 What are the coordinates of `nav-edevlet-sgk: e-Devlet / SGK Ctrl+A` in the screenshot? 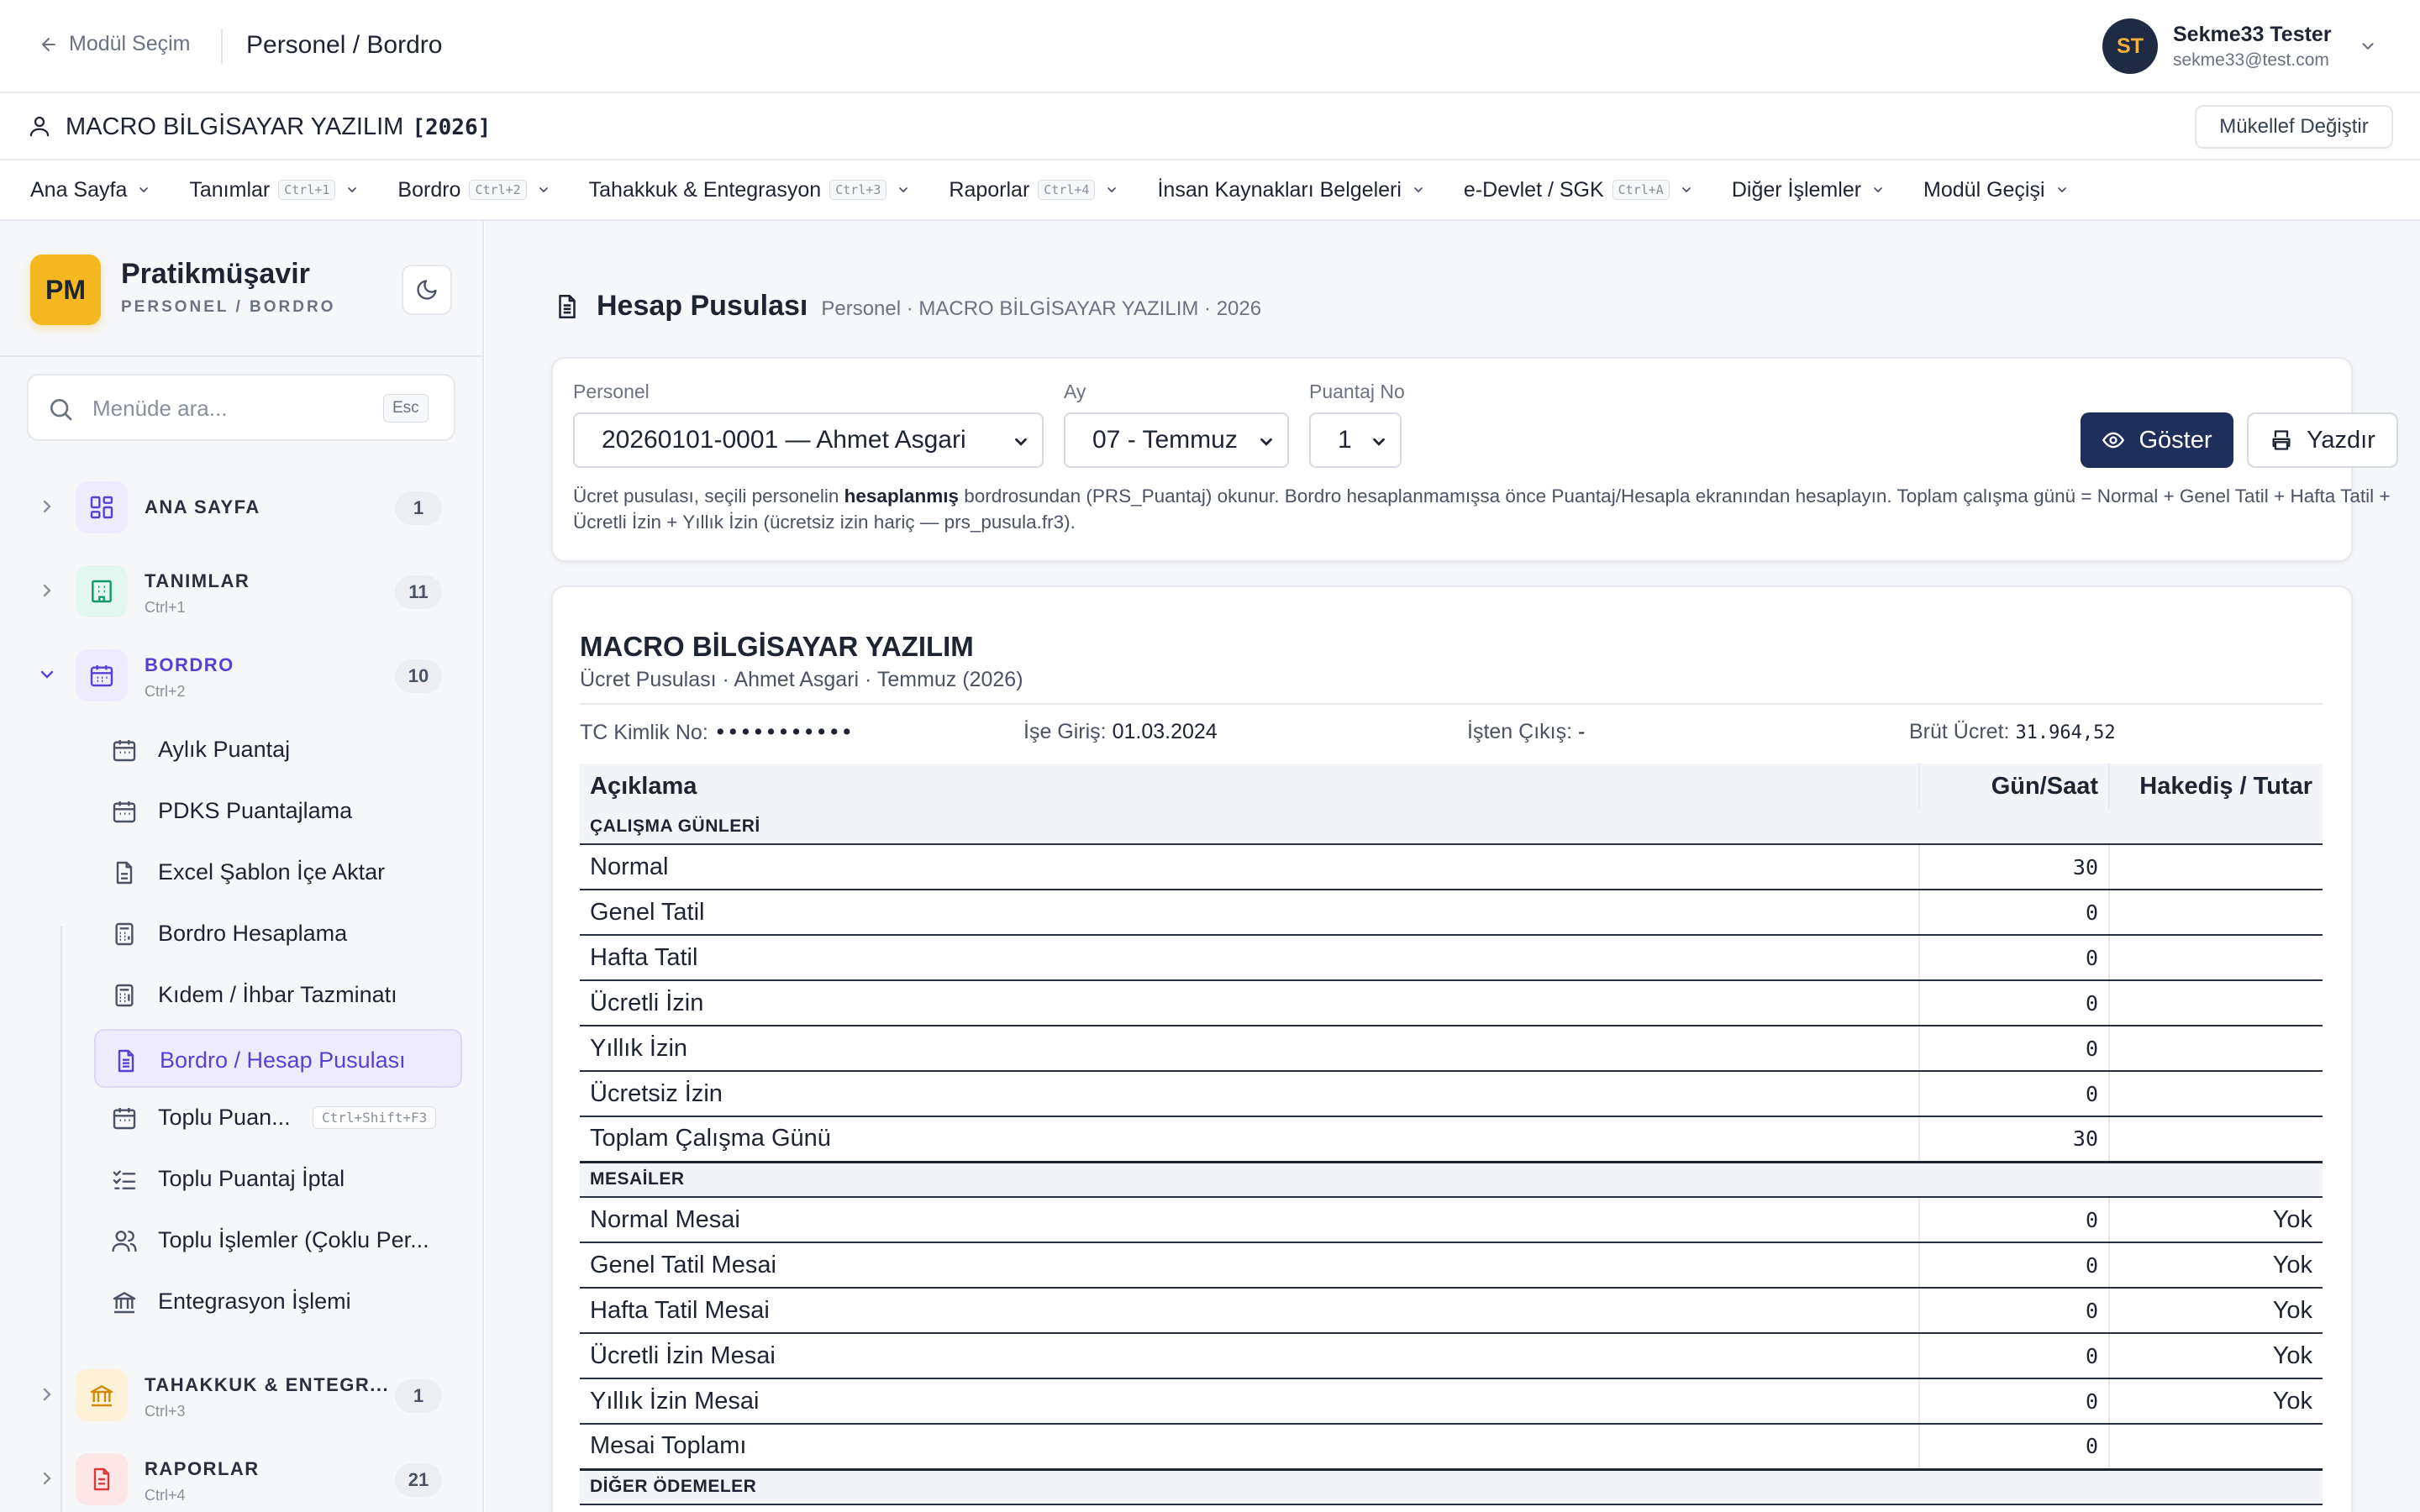 It's located at (1578, 190).